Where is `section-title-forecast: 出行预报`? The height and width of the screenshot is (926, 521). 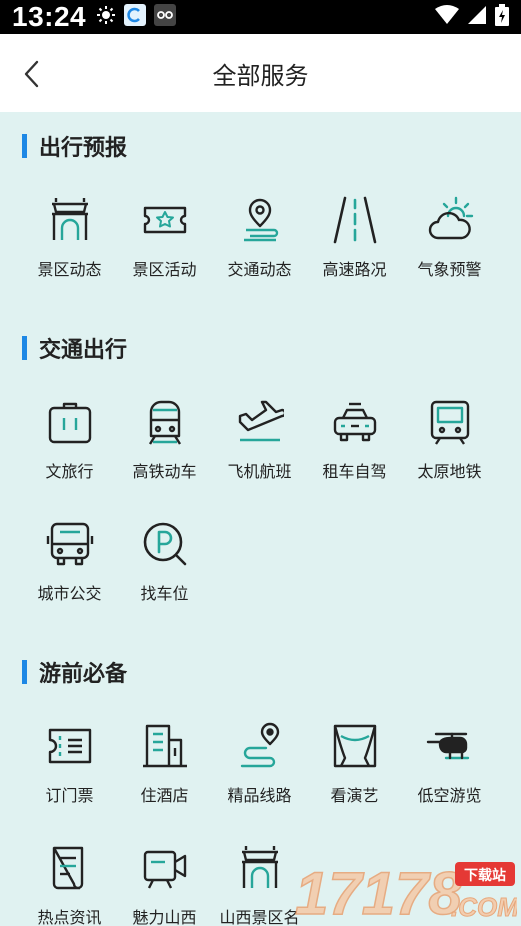
section-title-forecast: 出行预报 is located at coordinates (74, 146).